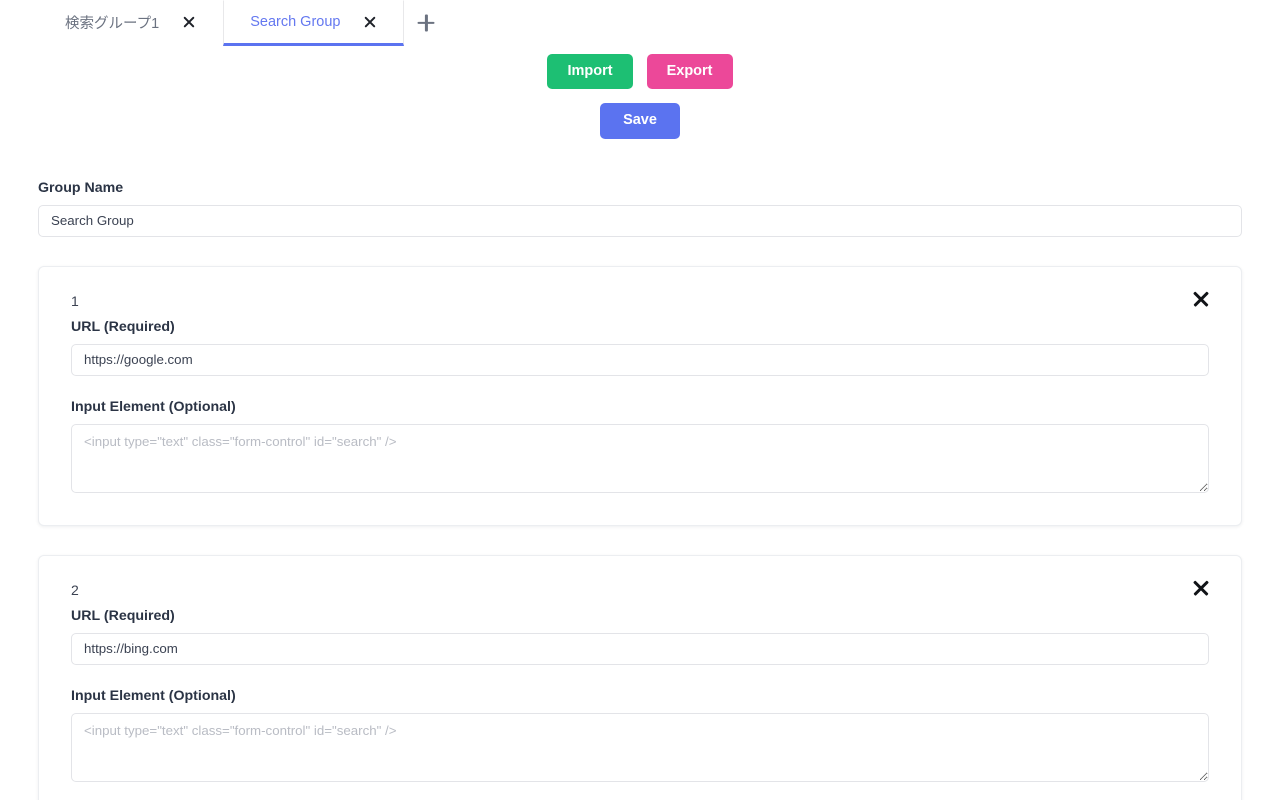 Image resolution: width=1280 pixels, height=800 pixels. What do you see at coordinates (295, 22) in the screenshot?
I see `tab-label: Search Group` at bounding box center [295, 22].